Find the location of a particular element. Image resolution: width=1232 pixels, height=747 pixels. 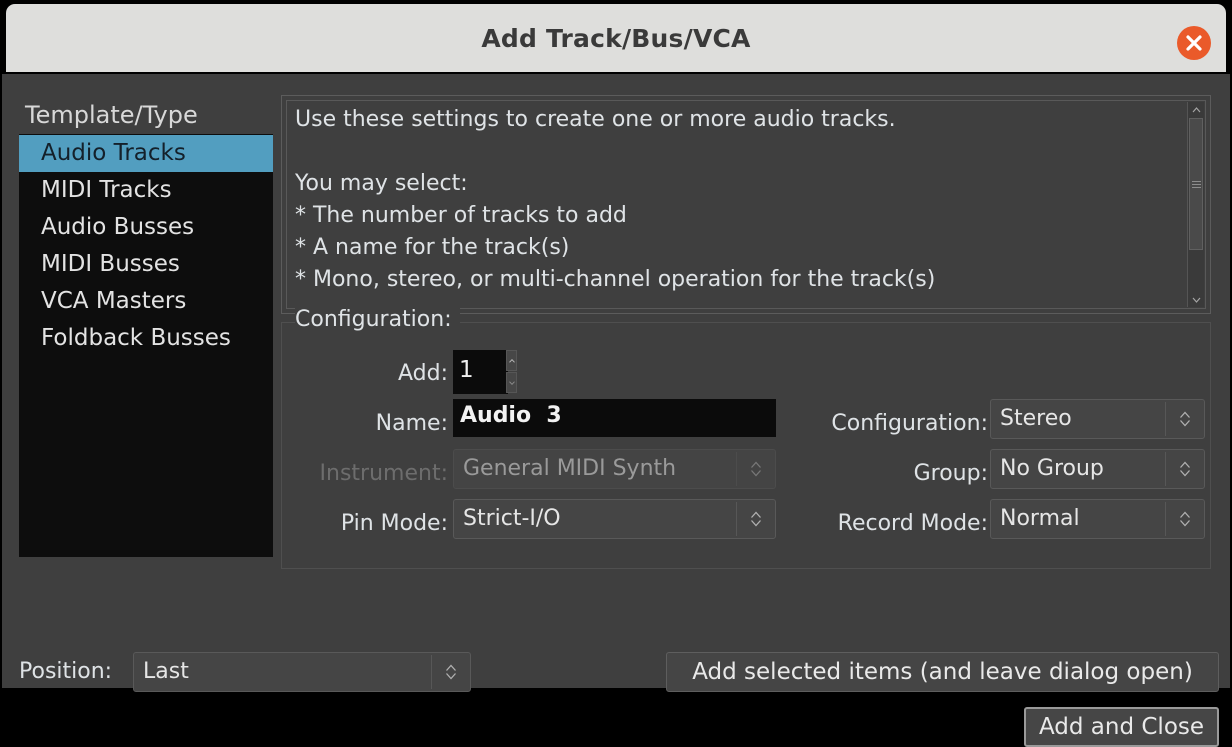

position-select: Last is located at coordinates (302, 672).